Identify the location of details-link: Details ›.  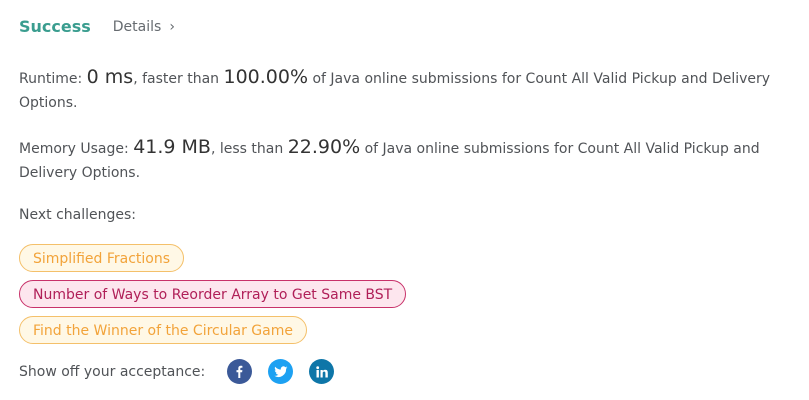
(144, 27).